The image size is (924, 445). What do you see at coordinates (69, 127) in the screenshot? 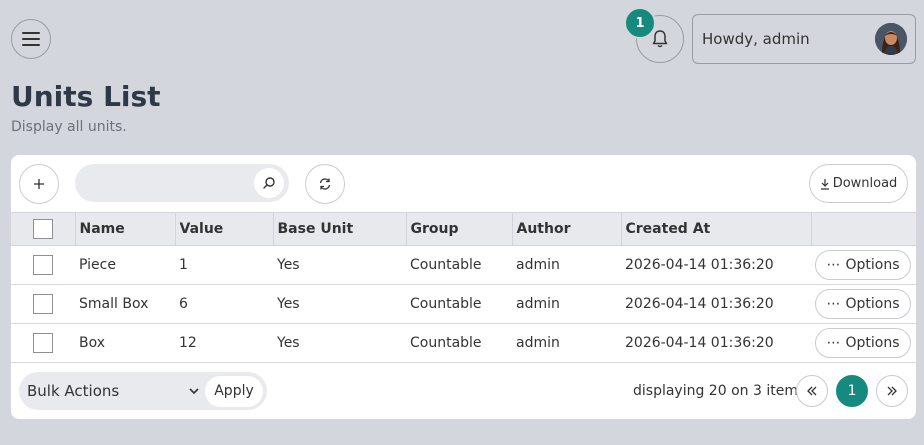
I see `page-subtitle: Display all units.` at bounding box center [69, 127].